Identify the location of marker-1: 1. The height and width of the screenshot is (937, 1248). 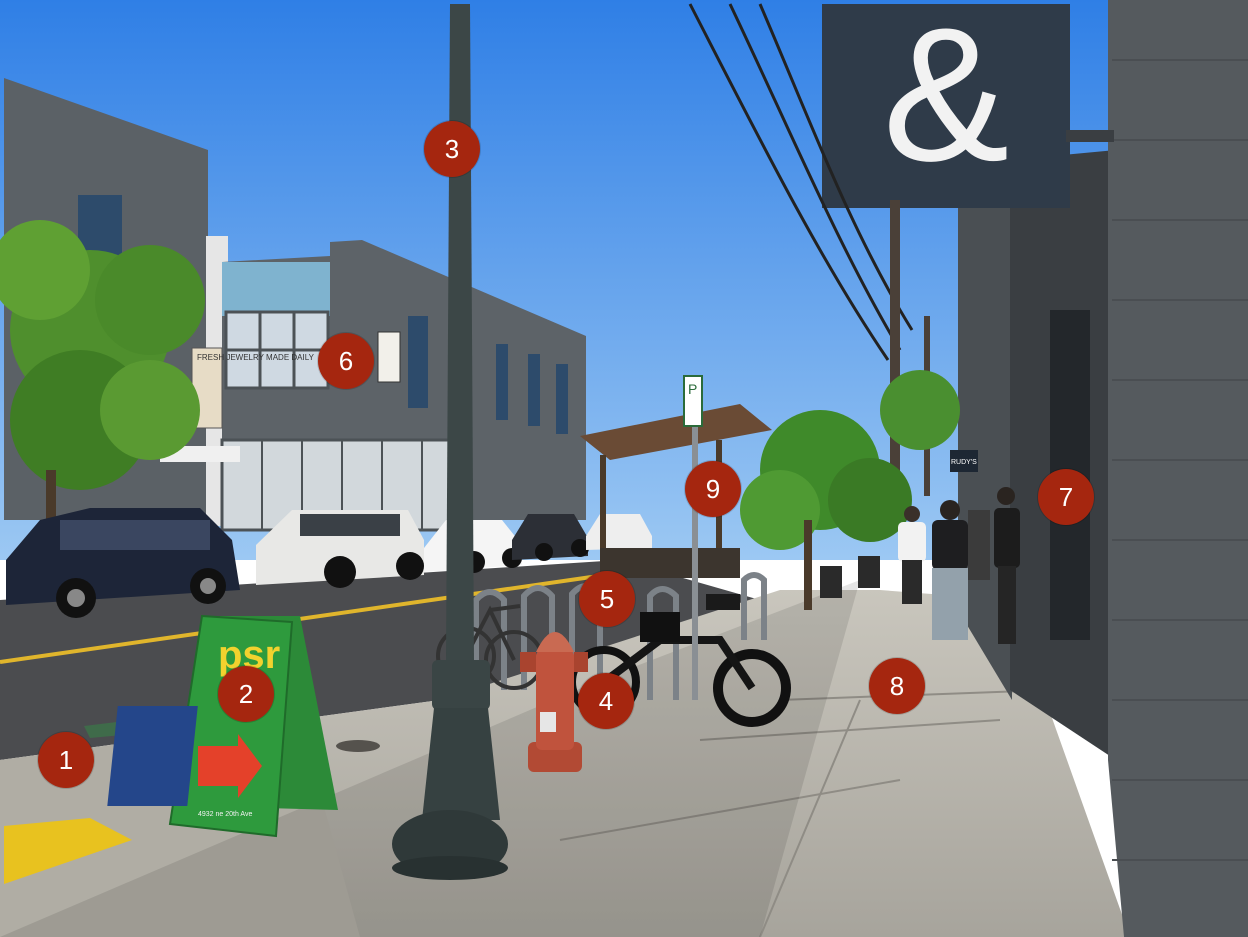
(66, 760).